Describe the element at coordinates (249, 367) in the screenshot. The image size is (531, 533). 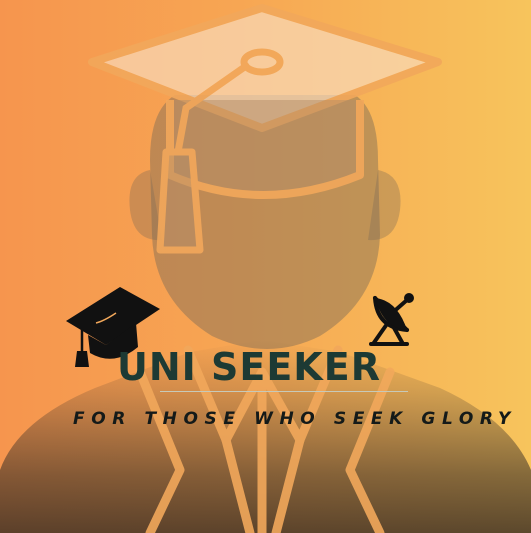
I see `brand-name: UNI SEEKER` at that location.